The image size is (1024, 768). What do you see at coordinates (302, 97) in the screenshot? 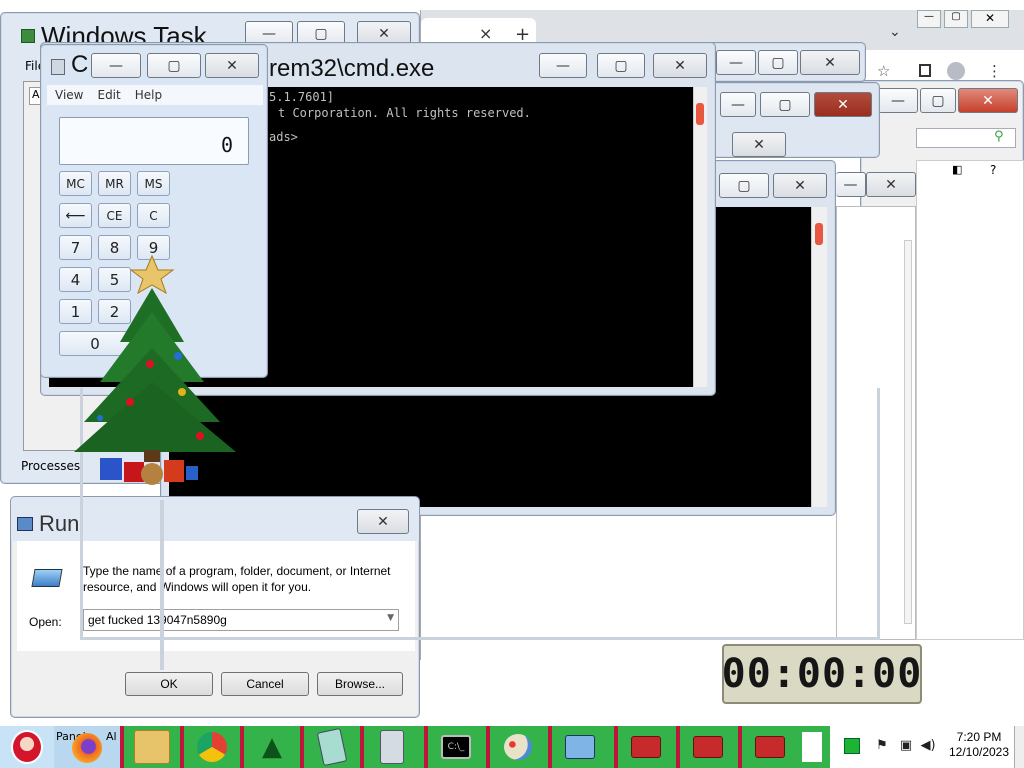
I see `console-line: 5.1.7601]` at bounding box center [302, 97].